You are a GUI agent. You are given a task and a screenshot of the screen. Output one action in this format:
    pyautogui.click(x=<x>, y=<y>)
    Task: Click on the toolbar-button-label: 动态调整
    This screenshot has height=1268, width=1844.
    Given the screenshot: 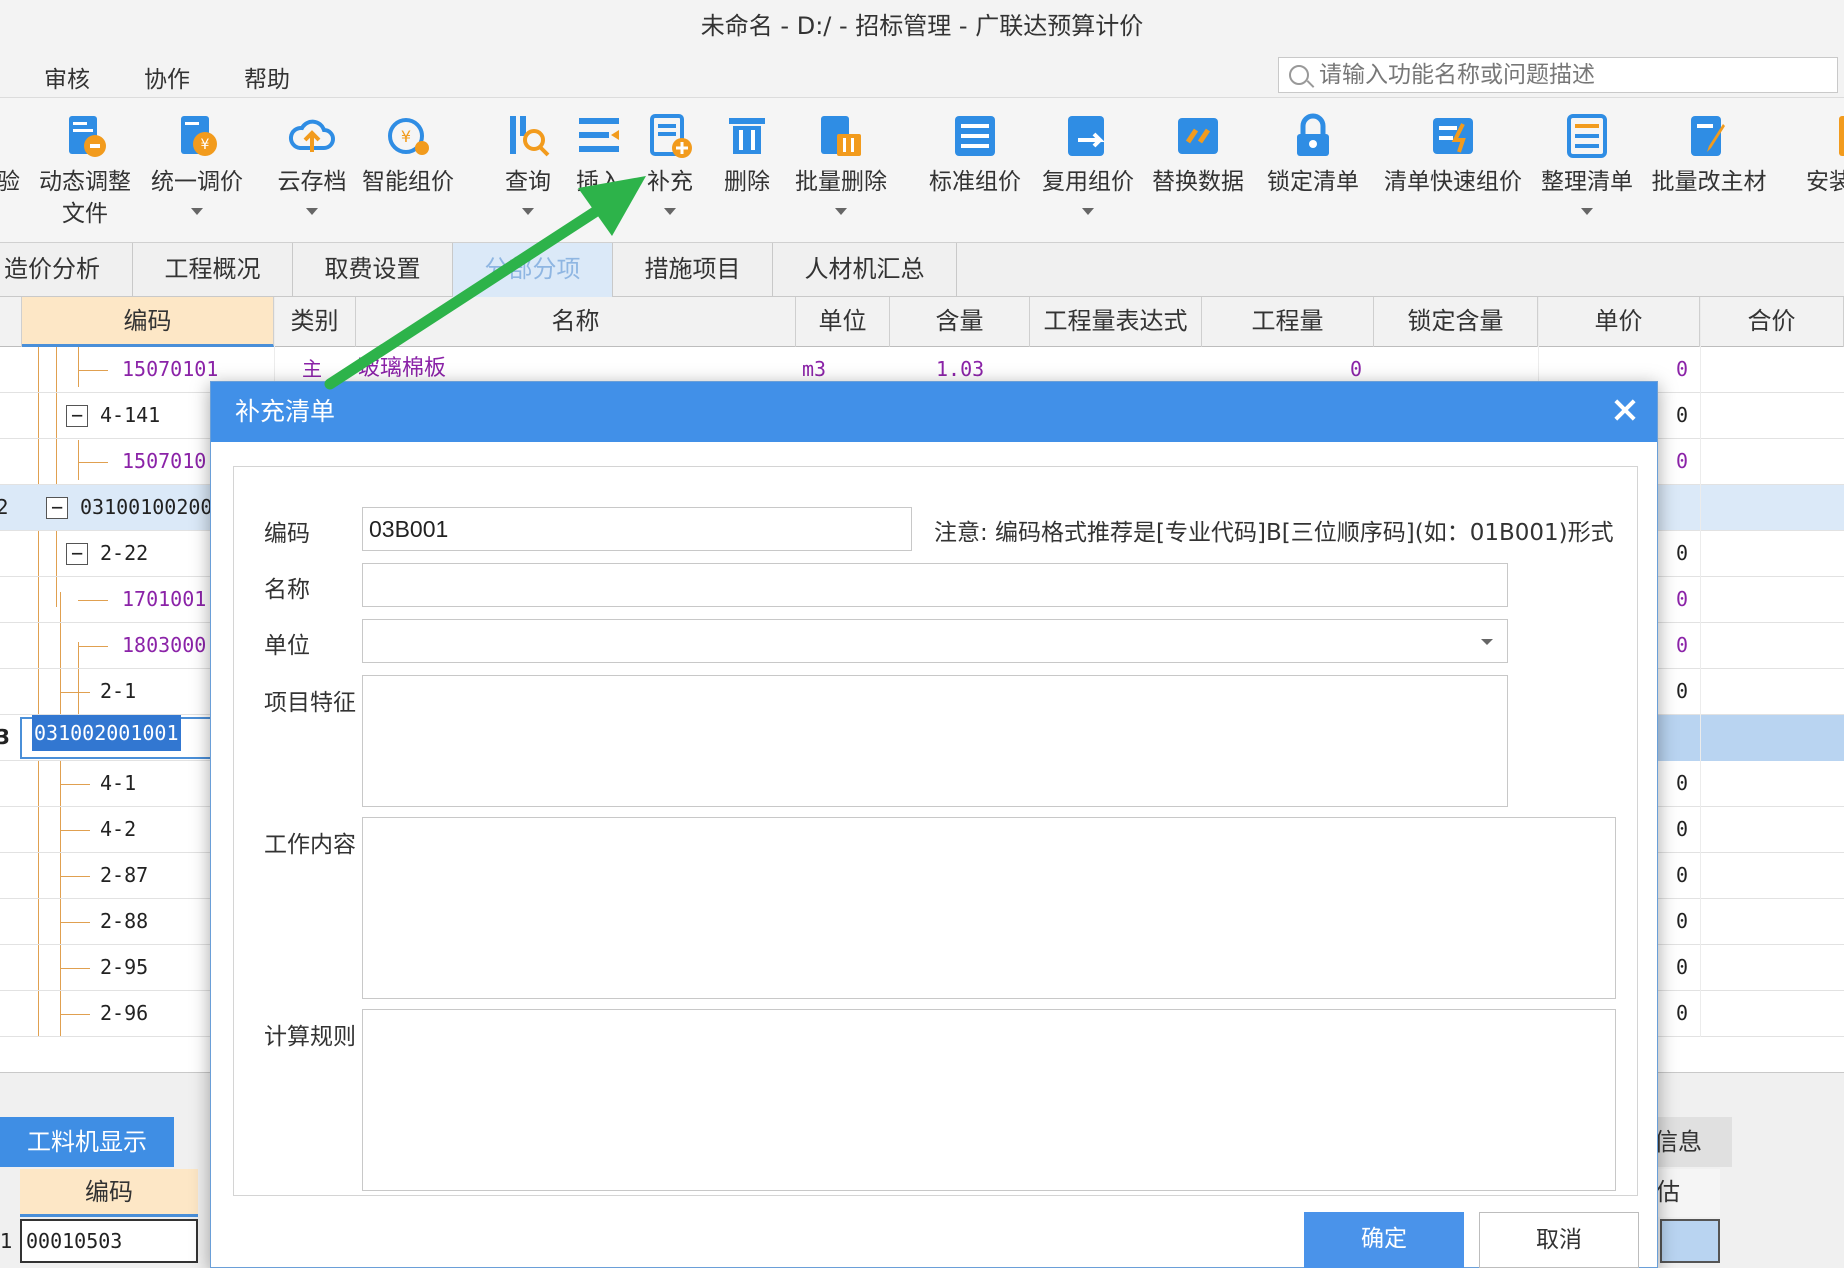 What is the action you would take?
    pyautogui.click(x=85, y=182)
    